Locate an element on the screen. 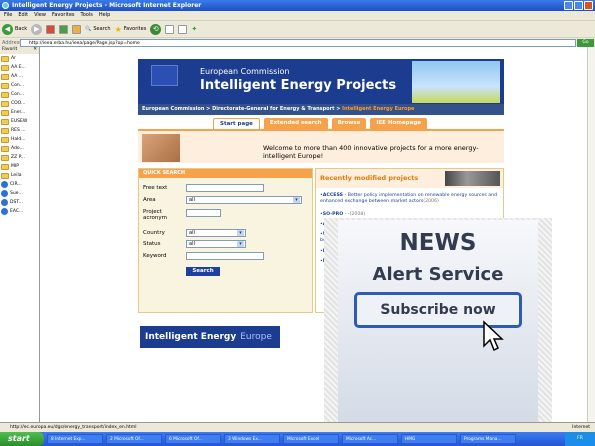  toolbar: ◀ Back ▶ 🔍 Search ★ Favorites ⟲ ✦ is located at coordinates (297, 28).